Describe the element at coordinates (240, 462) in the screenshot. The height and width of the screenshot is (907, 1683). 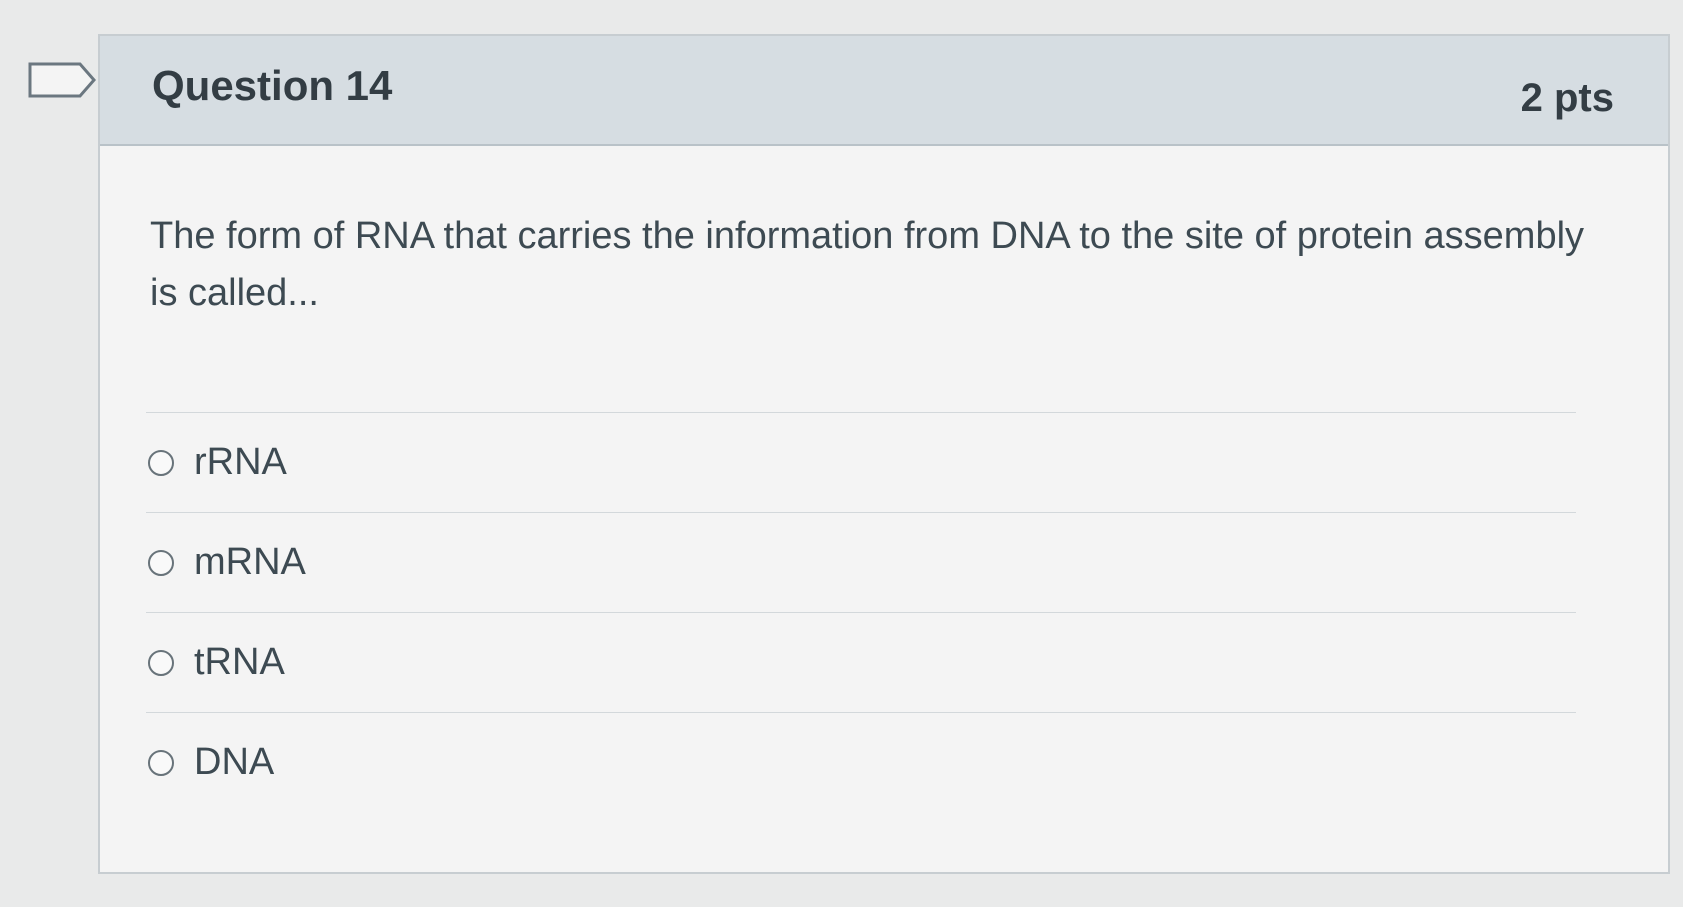
I see `answer-label: rRNA` at that location.